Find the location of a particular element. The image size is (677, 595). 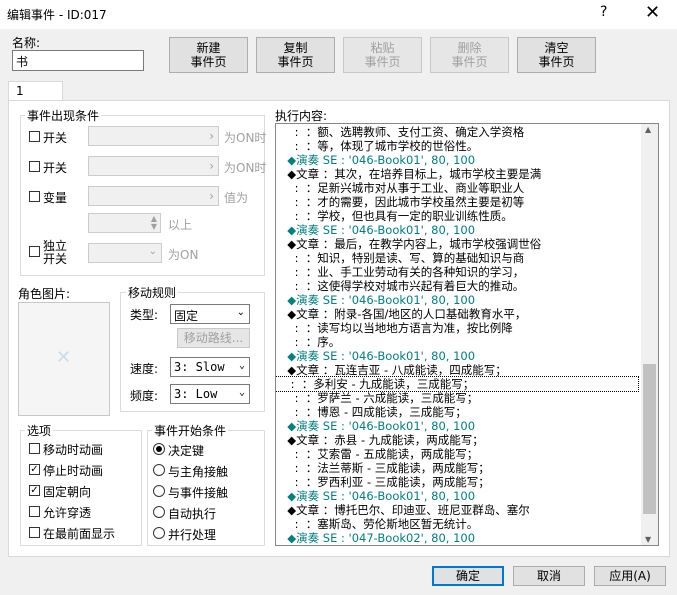

cancel-button: 取消 is located at coordinates (549, 576).